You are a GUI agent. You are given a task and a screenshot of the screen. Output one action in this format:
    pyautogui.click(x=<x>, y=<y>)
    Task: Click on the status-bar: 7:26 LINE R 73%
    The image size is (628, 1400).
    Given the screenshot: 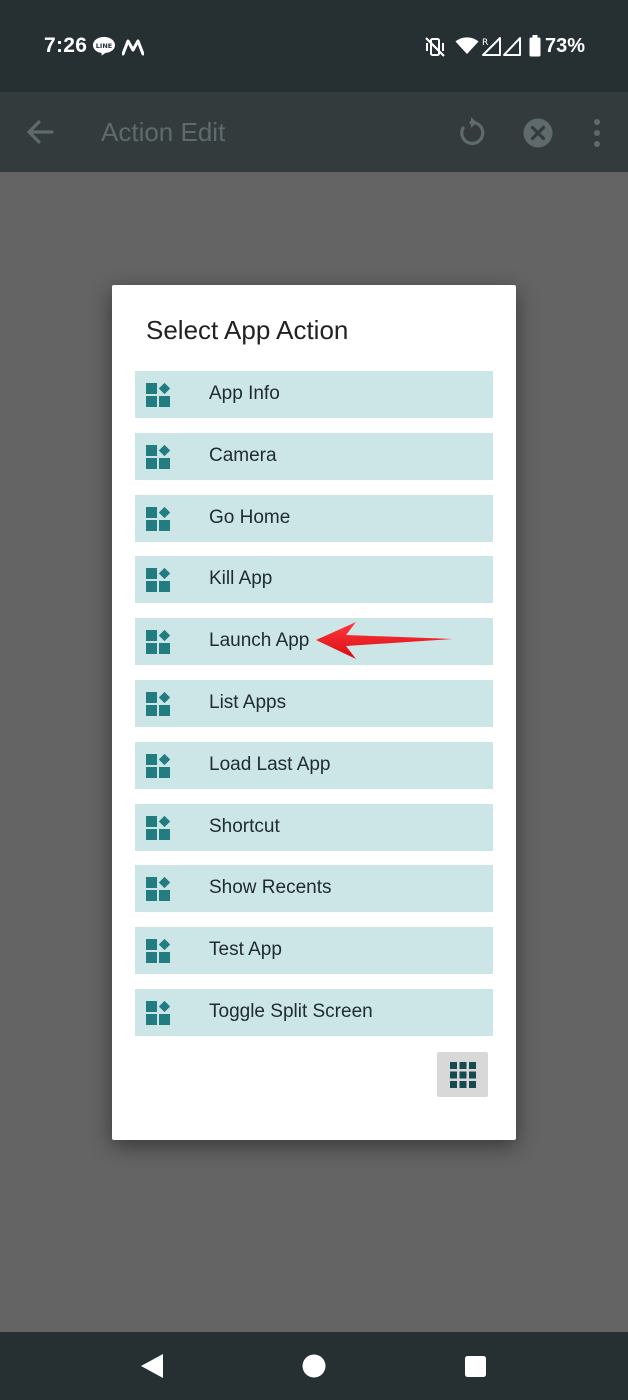 What is the action you would take?
    pyautogui.click(x=314, y=46)
    